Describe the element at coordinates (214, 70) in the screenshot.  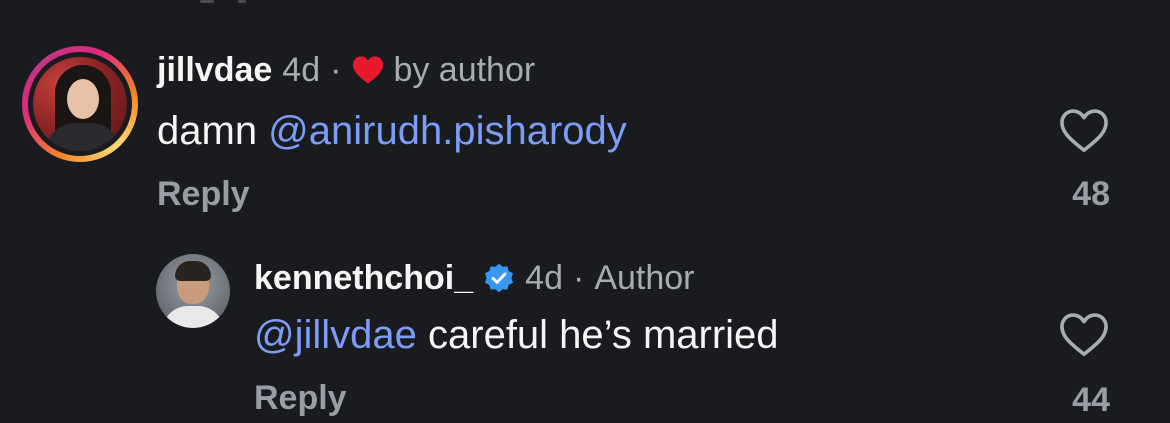
I see `username: jillvdae` at that location.